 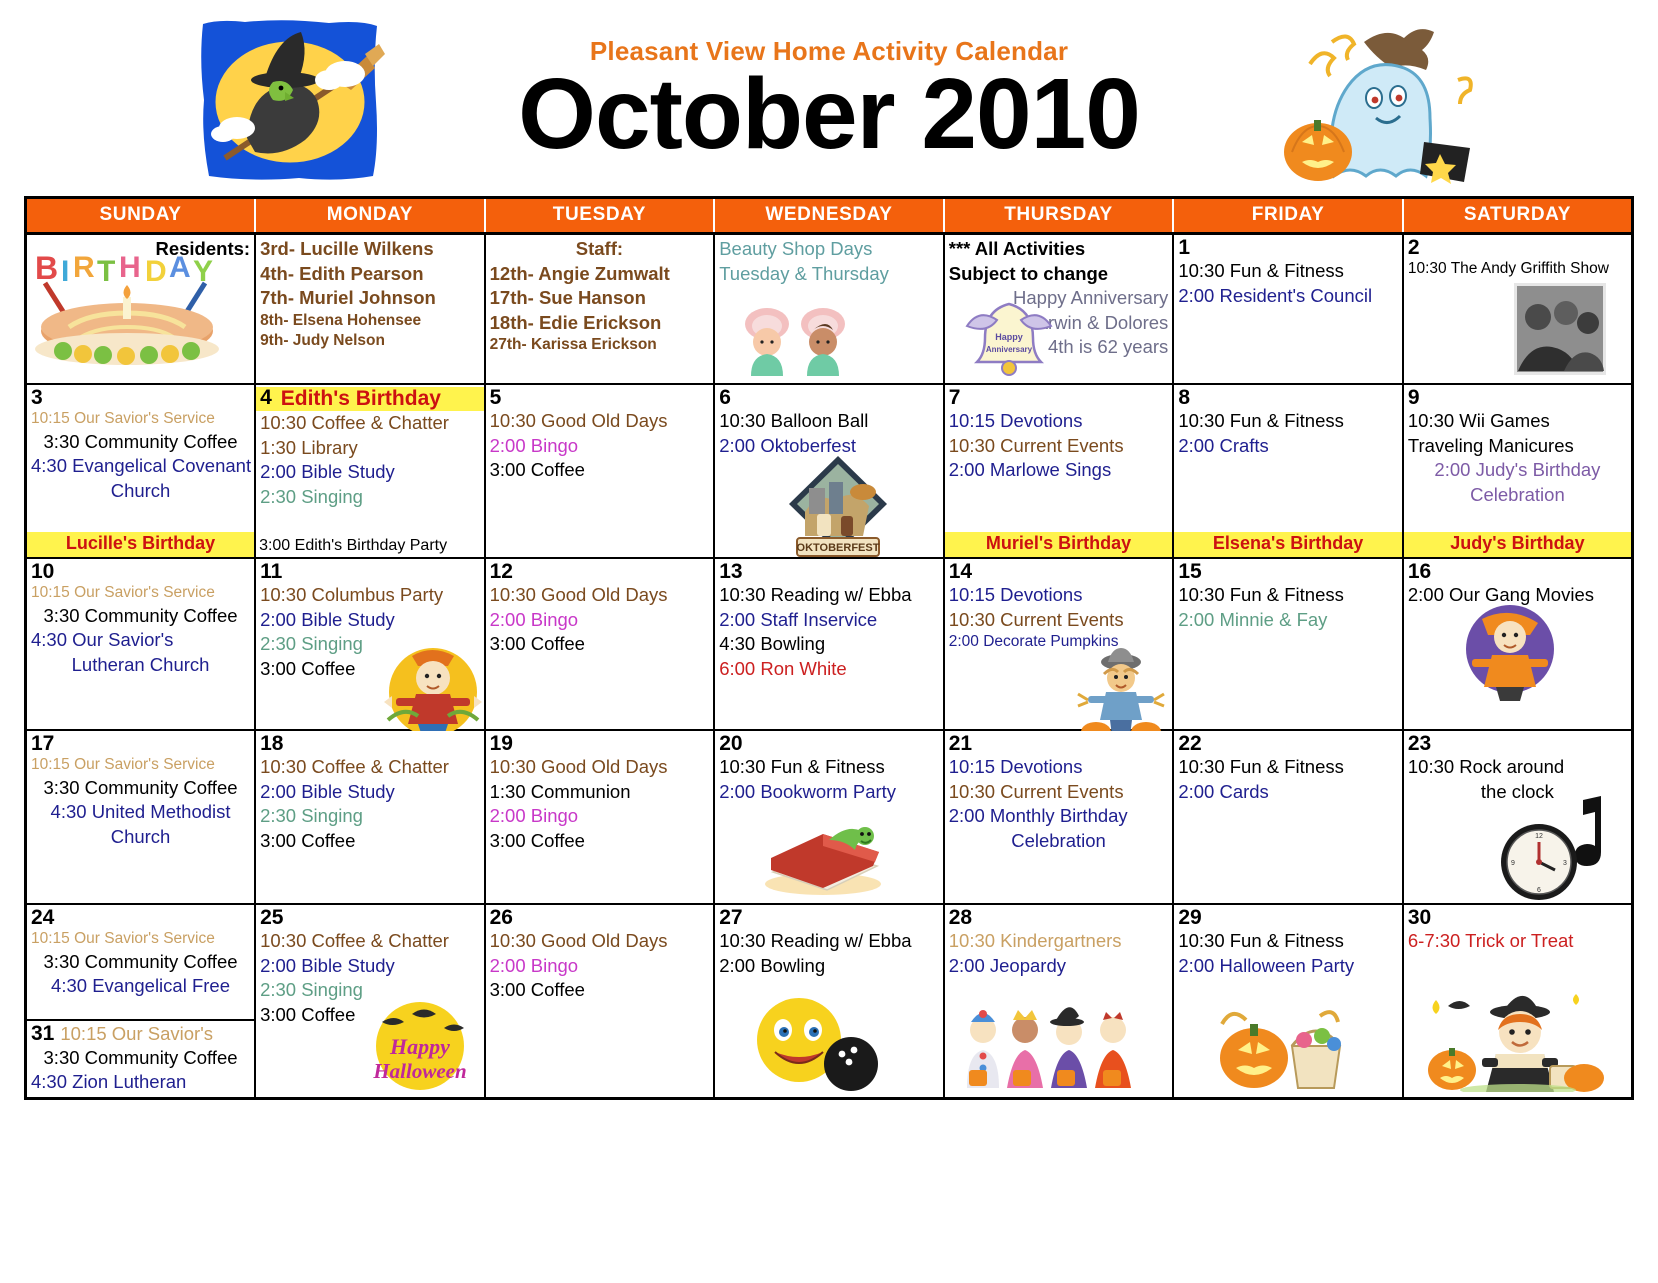 What do you see at coordinates (1288, 216) in the screenshot?
I see `weekday-header-friday: FRIDAY` at bounding box center [1288, 216].